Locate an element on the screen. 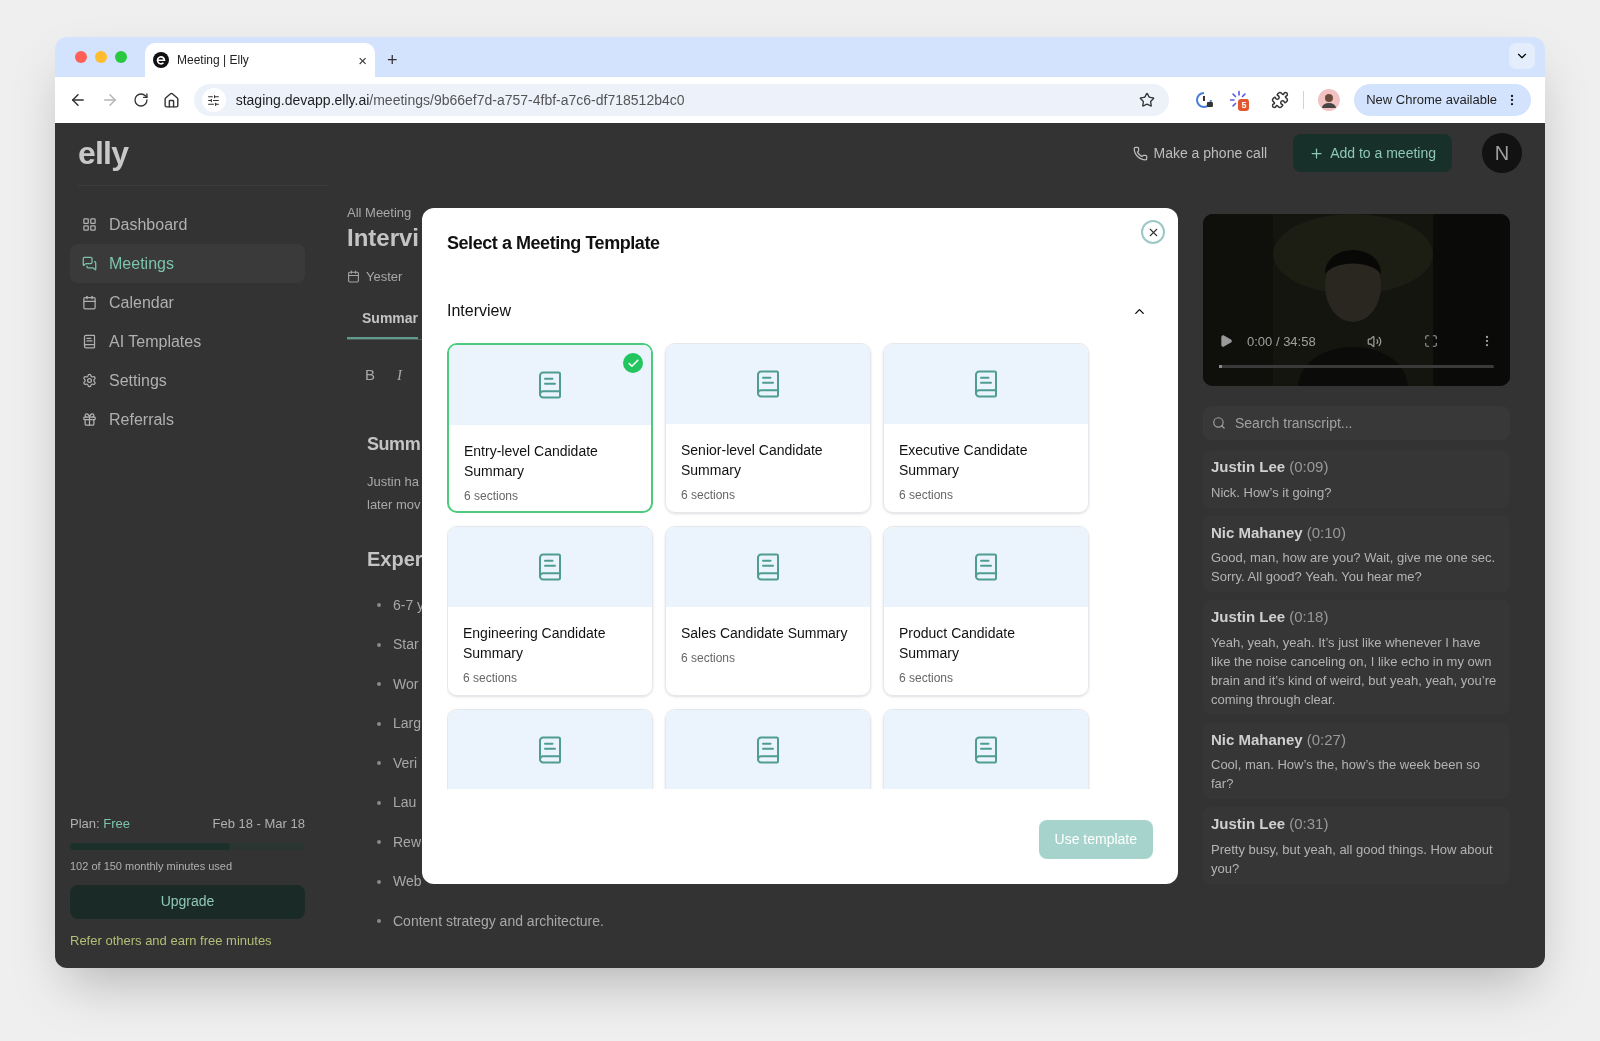 The height and width of the screenshot is (1041, 1600). referral-link: Refer others and earn free minutes is located at coordinates (187, 940).